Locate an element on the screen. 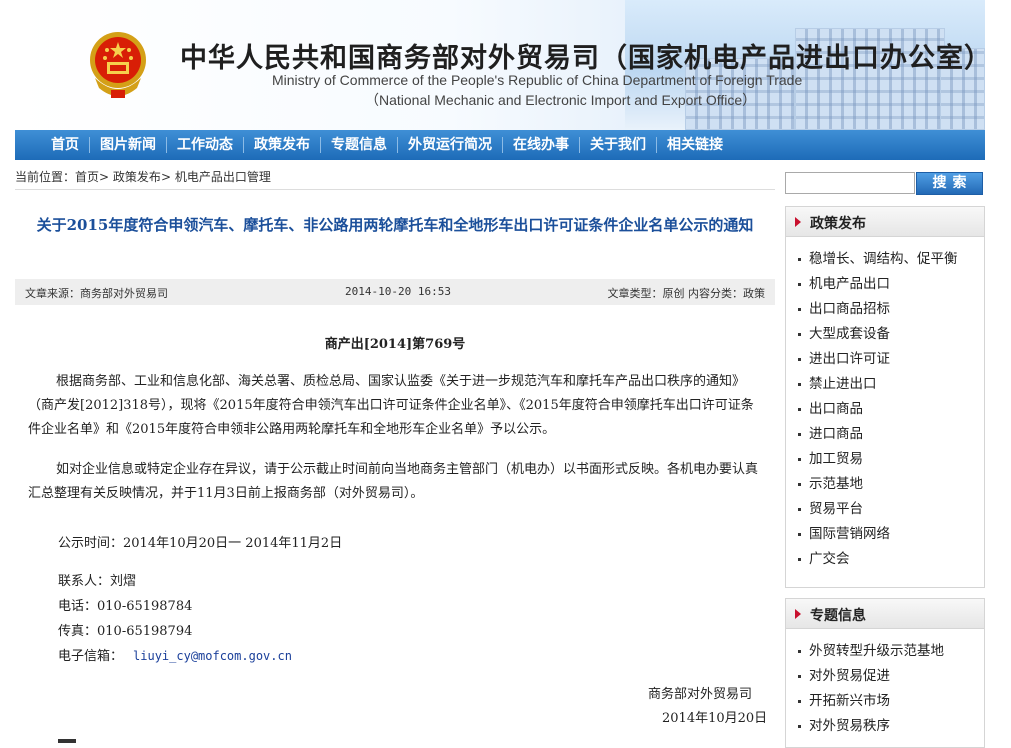 The image size is (1011, 748). article-source: 文章来源：商务部对外贸易司 is located at coordinates (96, 293).